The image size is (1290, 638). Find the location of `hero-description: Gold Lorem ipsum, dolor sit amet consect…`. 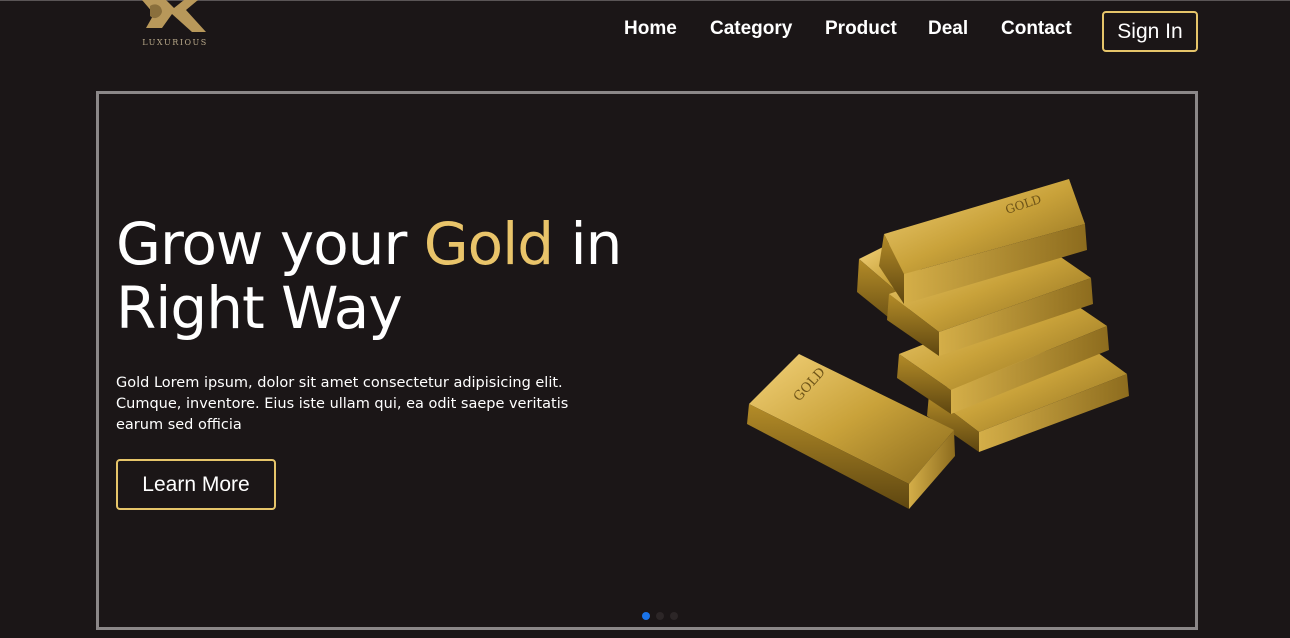

hero-description: Gold Lorem ipsum, dolor sit amet consect… is located at coordinates (342, 404).